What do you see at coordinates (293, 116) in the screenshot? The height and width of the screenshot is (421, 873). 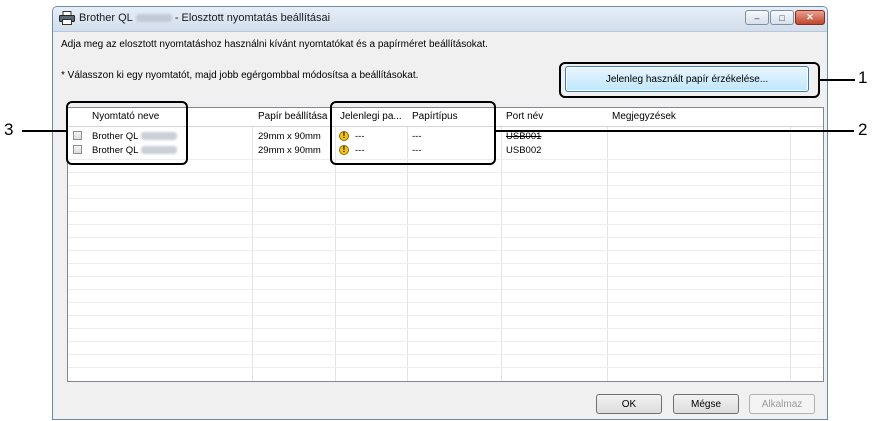 I see `header-paper-setting: Papír beállítása` at bounding box center [293, 116].